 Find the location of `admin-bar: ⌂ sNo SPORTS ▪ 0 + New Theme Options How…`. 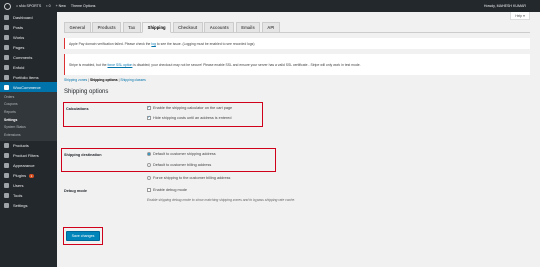

admin-bar: ⌂ sNo SPORTS ▪ 0 + New Theme Options How… is located at coordinates (270, 6).